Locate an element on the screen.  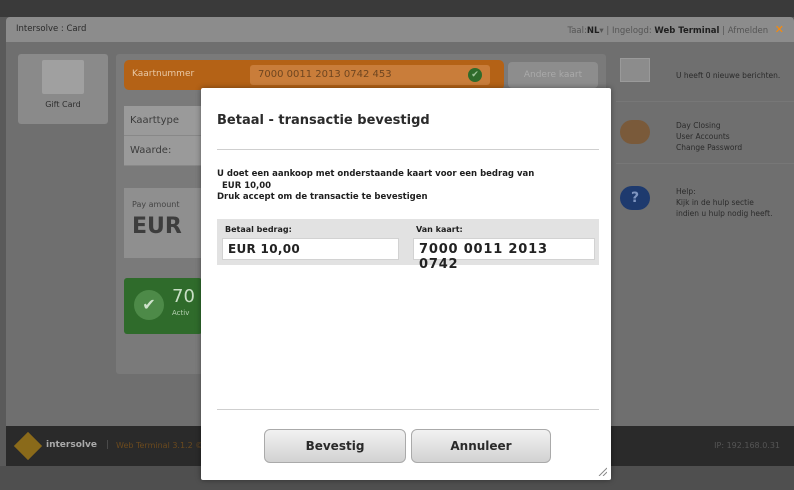
card-number-value: 7000 0011 2013 0742 453 is located at coordinates (325, 74).